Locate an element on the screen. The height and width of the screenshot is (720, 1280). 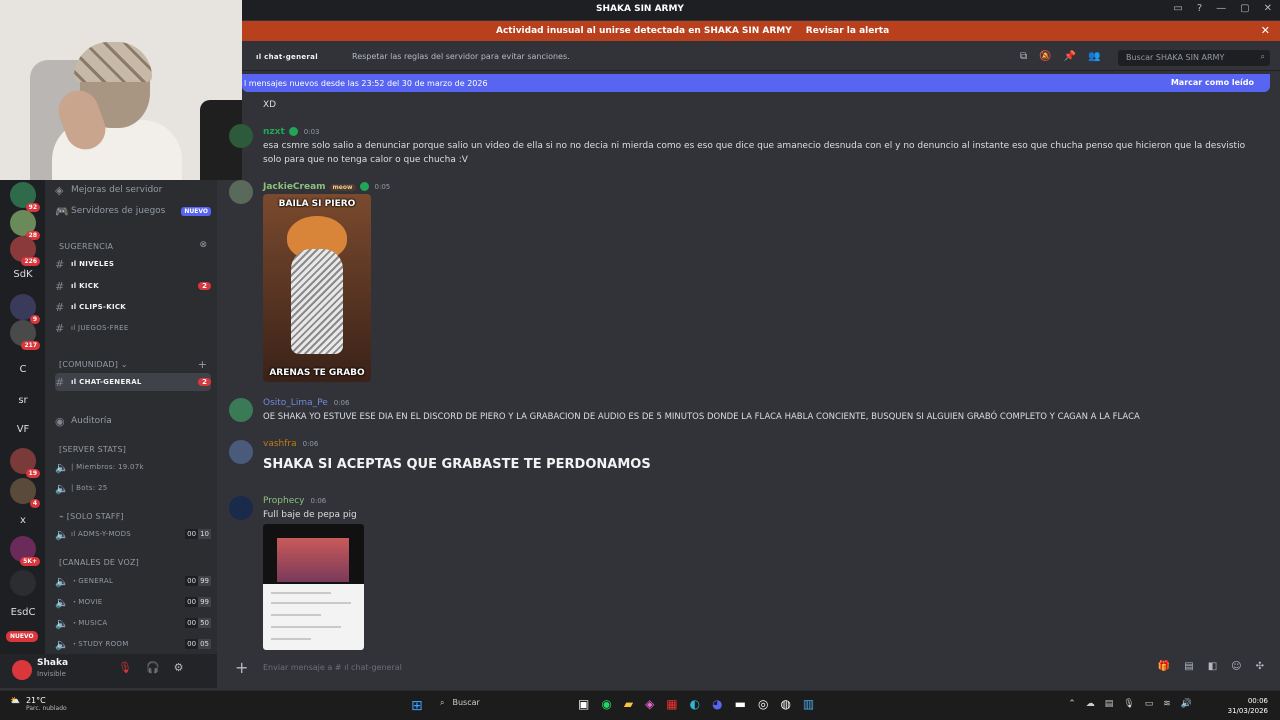
message-author: Osito_Lima_Pe 0:06 is located at coordinates (306, 403).